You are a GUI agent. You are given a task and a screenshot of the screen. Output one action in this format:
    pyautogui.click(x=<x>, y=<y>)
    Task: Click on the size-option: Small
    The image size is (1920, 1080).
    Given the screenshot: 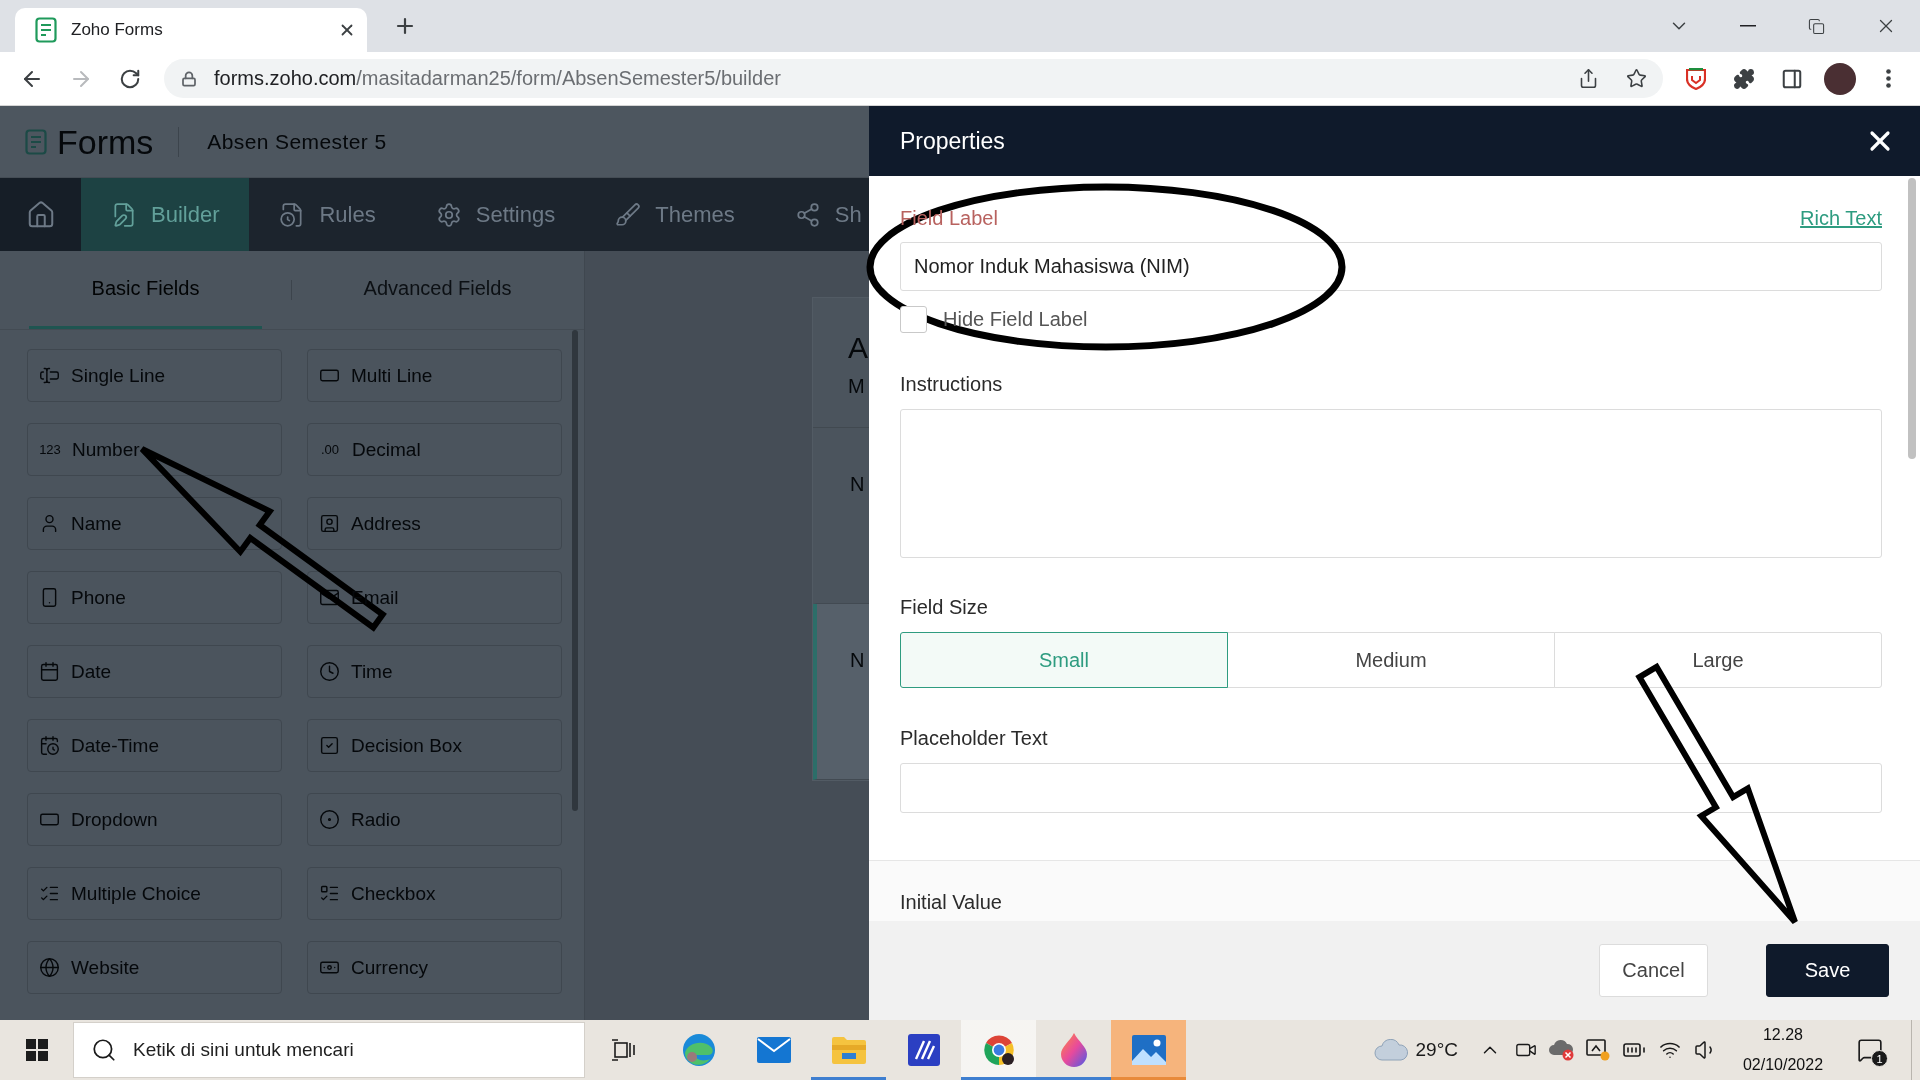 What is the action you would take?
    pyautogui.click(x=1064, y=660)
    